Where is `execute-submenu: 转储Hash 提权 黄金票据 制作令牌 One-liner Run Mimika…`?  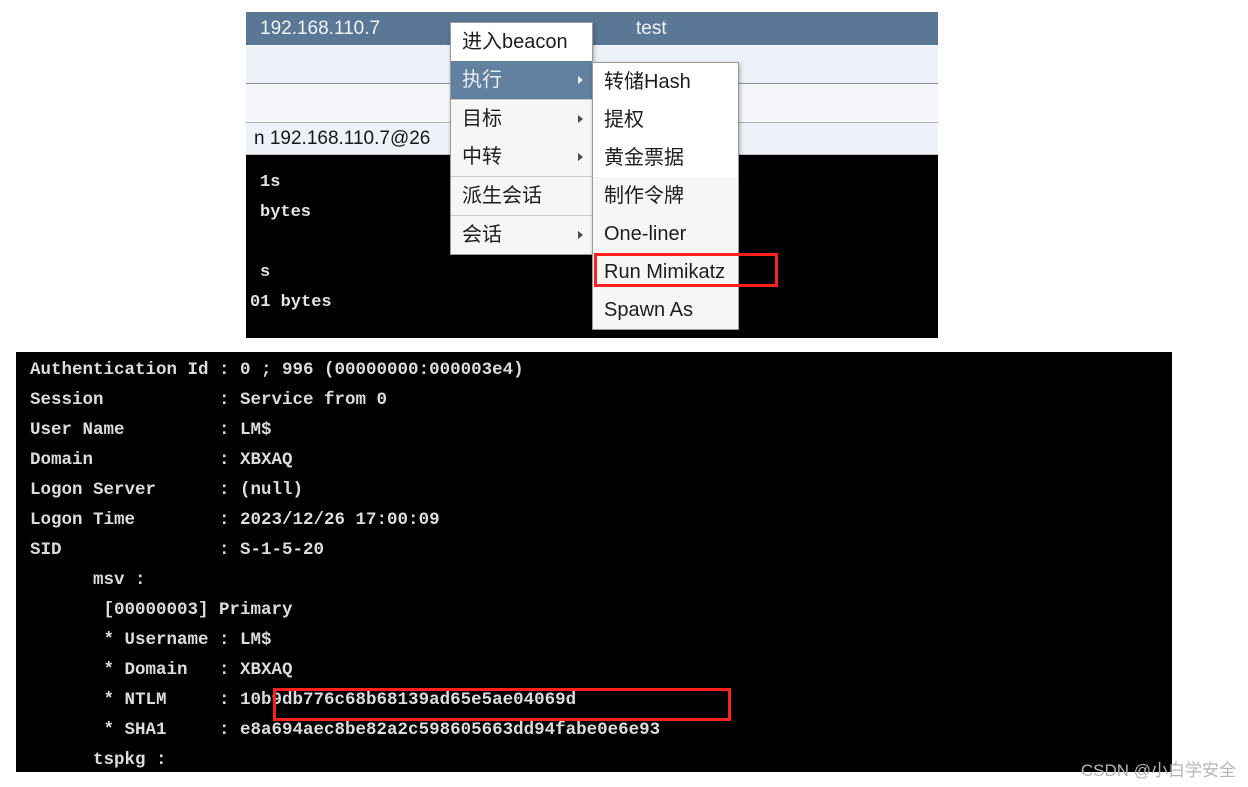
execute-submenu: 转储Hash 提权 黄金票据 制作令牌 One-liner Run Mimika… is located at coordinates (665, 196).